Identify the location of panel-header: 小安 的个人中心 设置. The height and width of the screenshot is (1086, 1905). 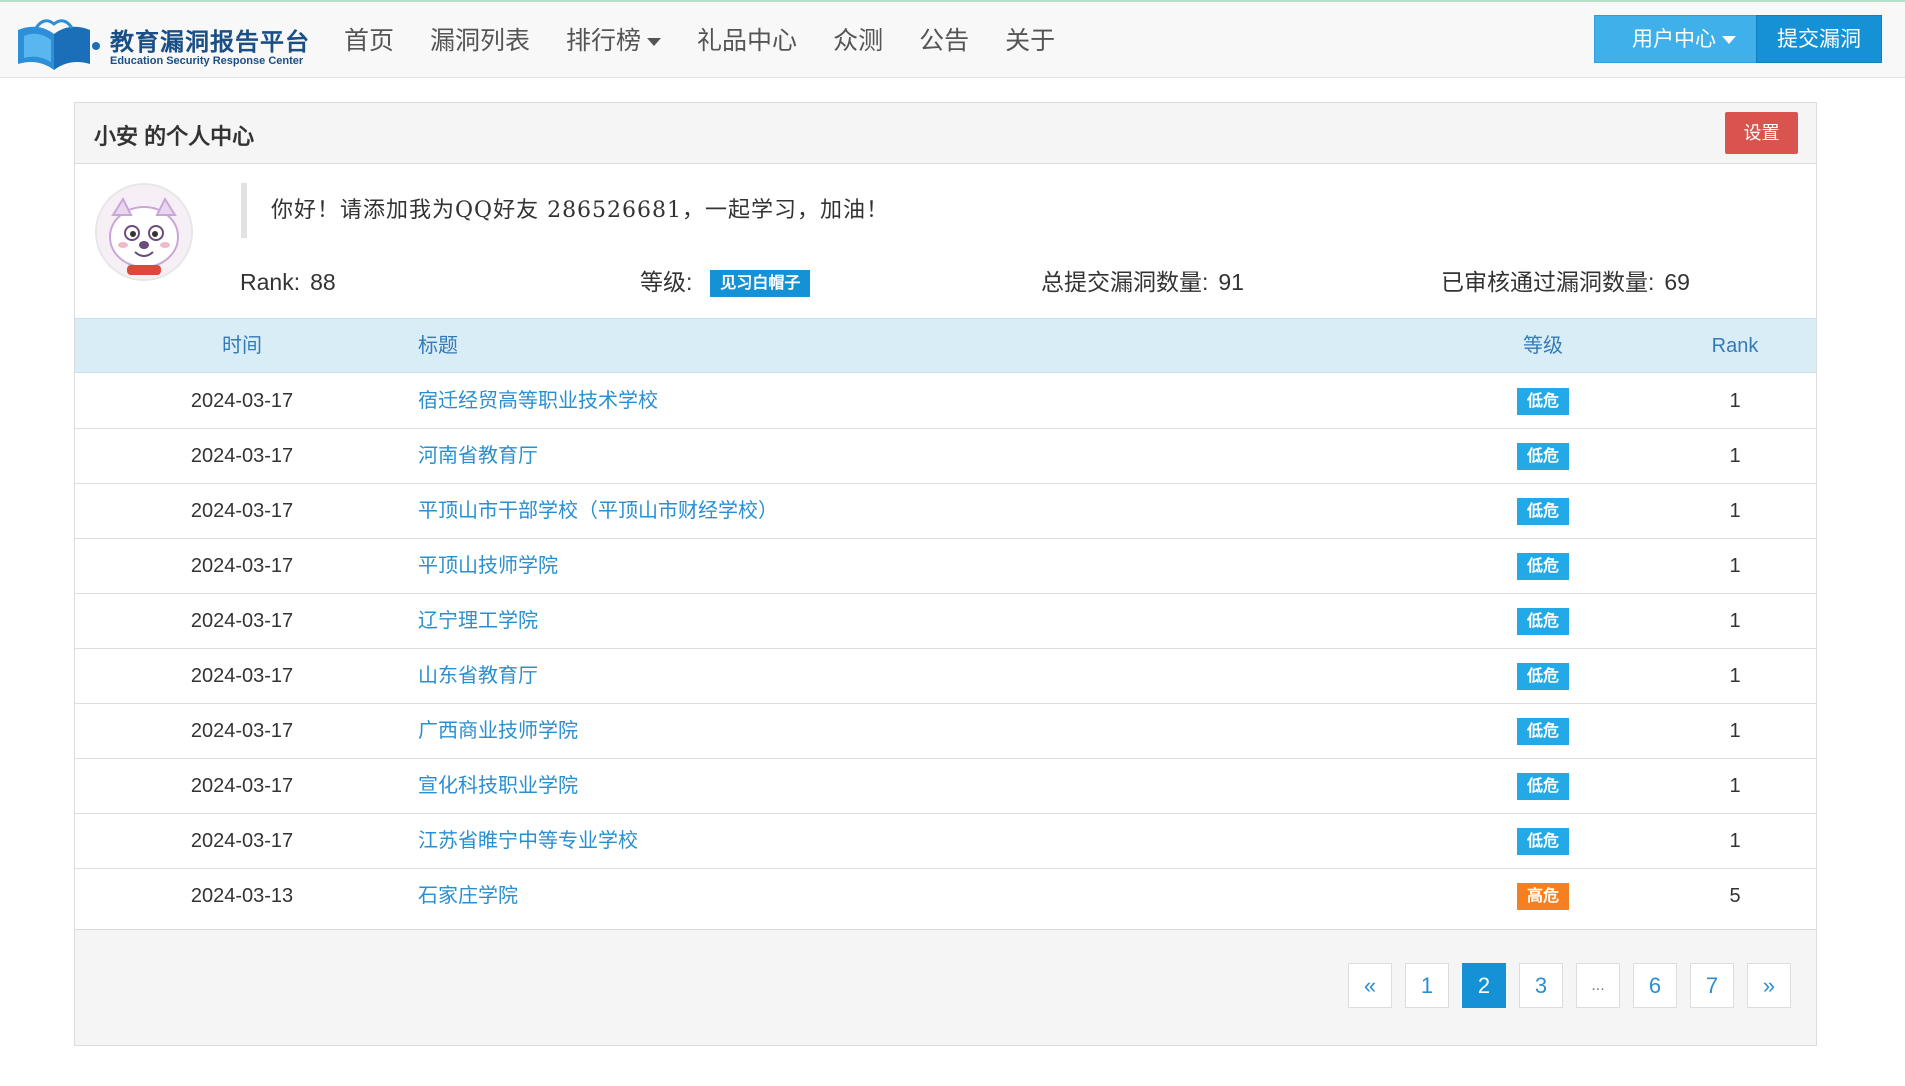
(945, 133).